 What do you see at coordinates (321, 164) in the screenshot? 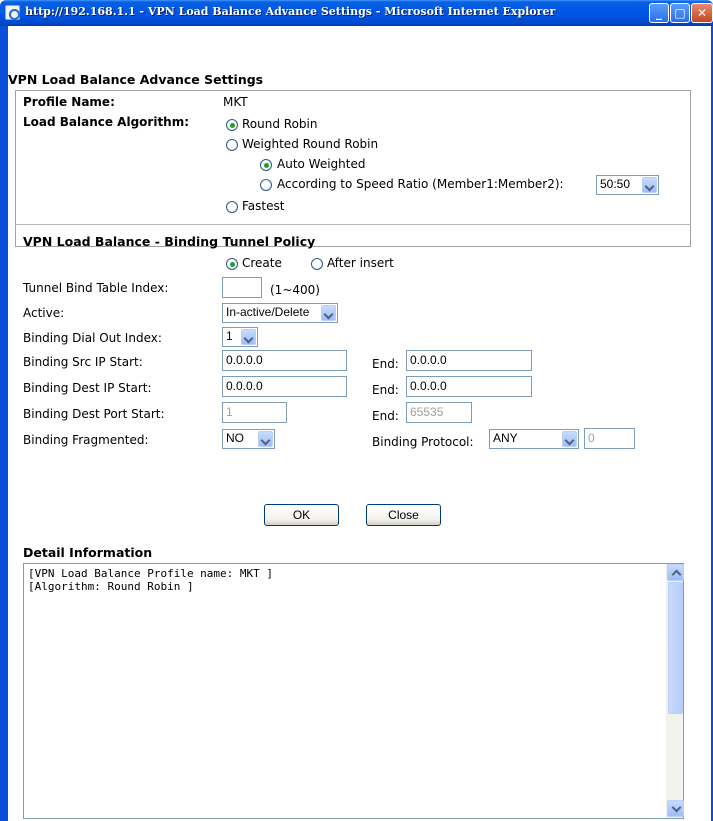
I see `auto-weighted-label: Auto Weighted` at bounding box center [321, 164].